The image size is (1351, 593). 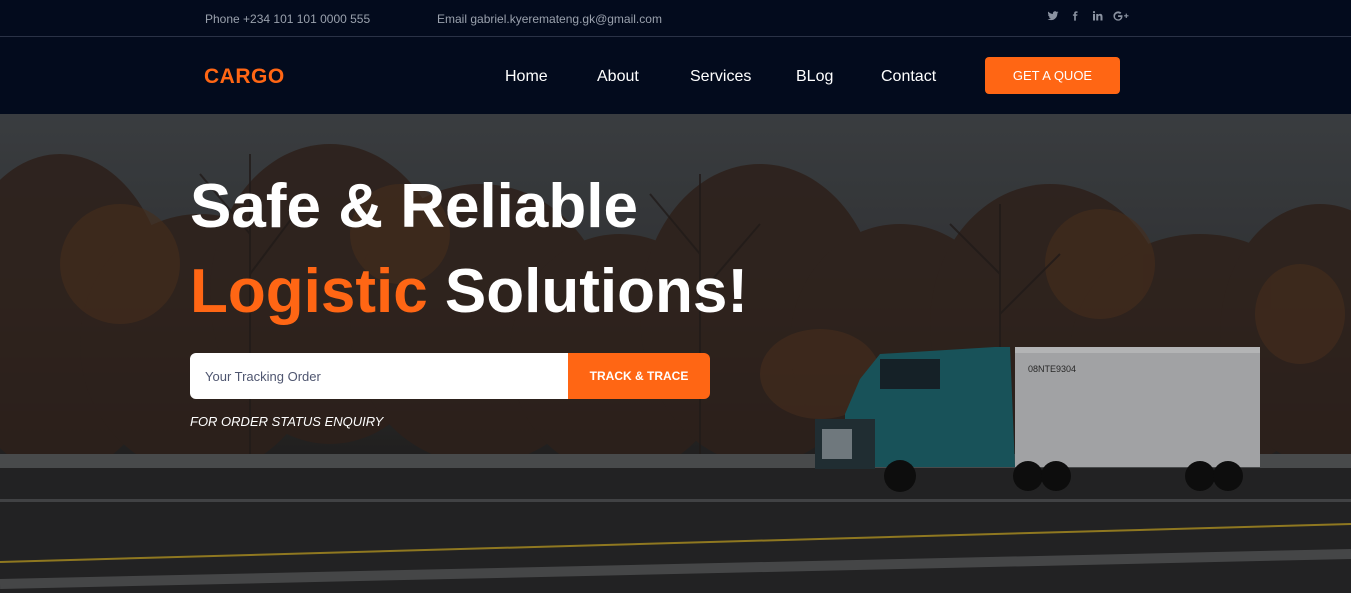 I want to click on nav-link-blog: BLog, so click(x=814, y=77).